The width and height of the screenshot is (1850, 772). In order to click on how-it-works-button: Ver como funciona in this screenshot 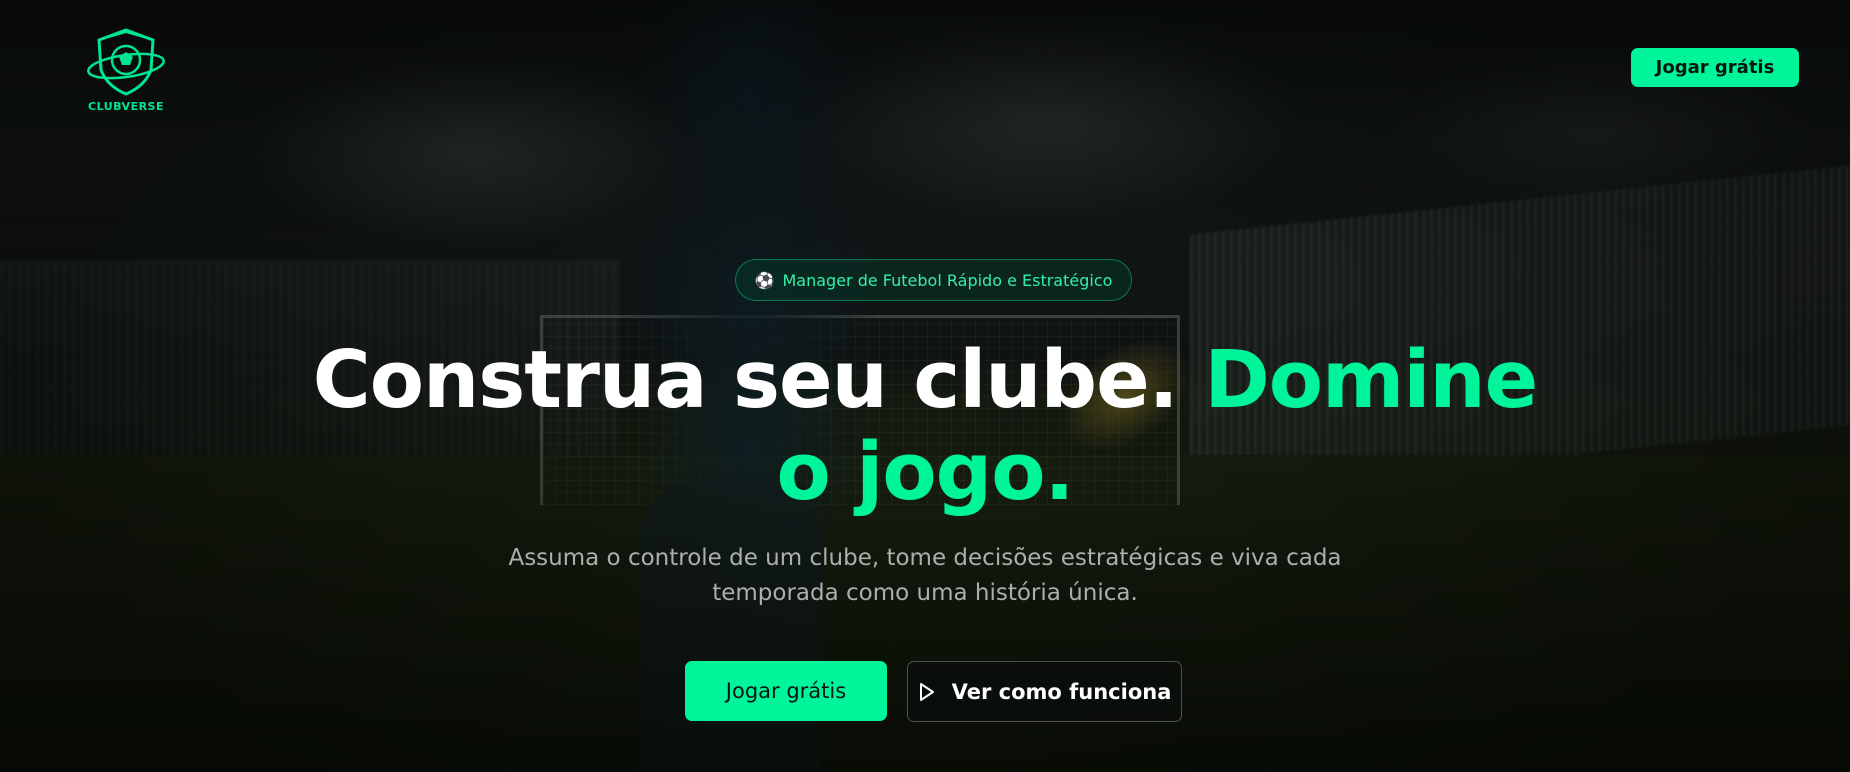, I will do `click(1044, 691)`.